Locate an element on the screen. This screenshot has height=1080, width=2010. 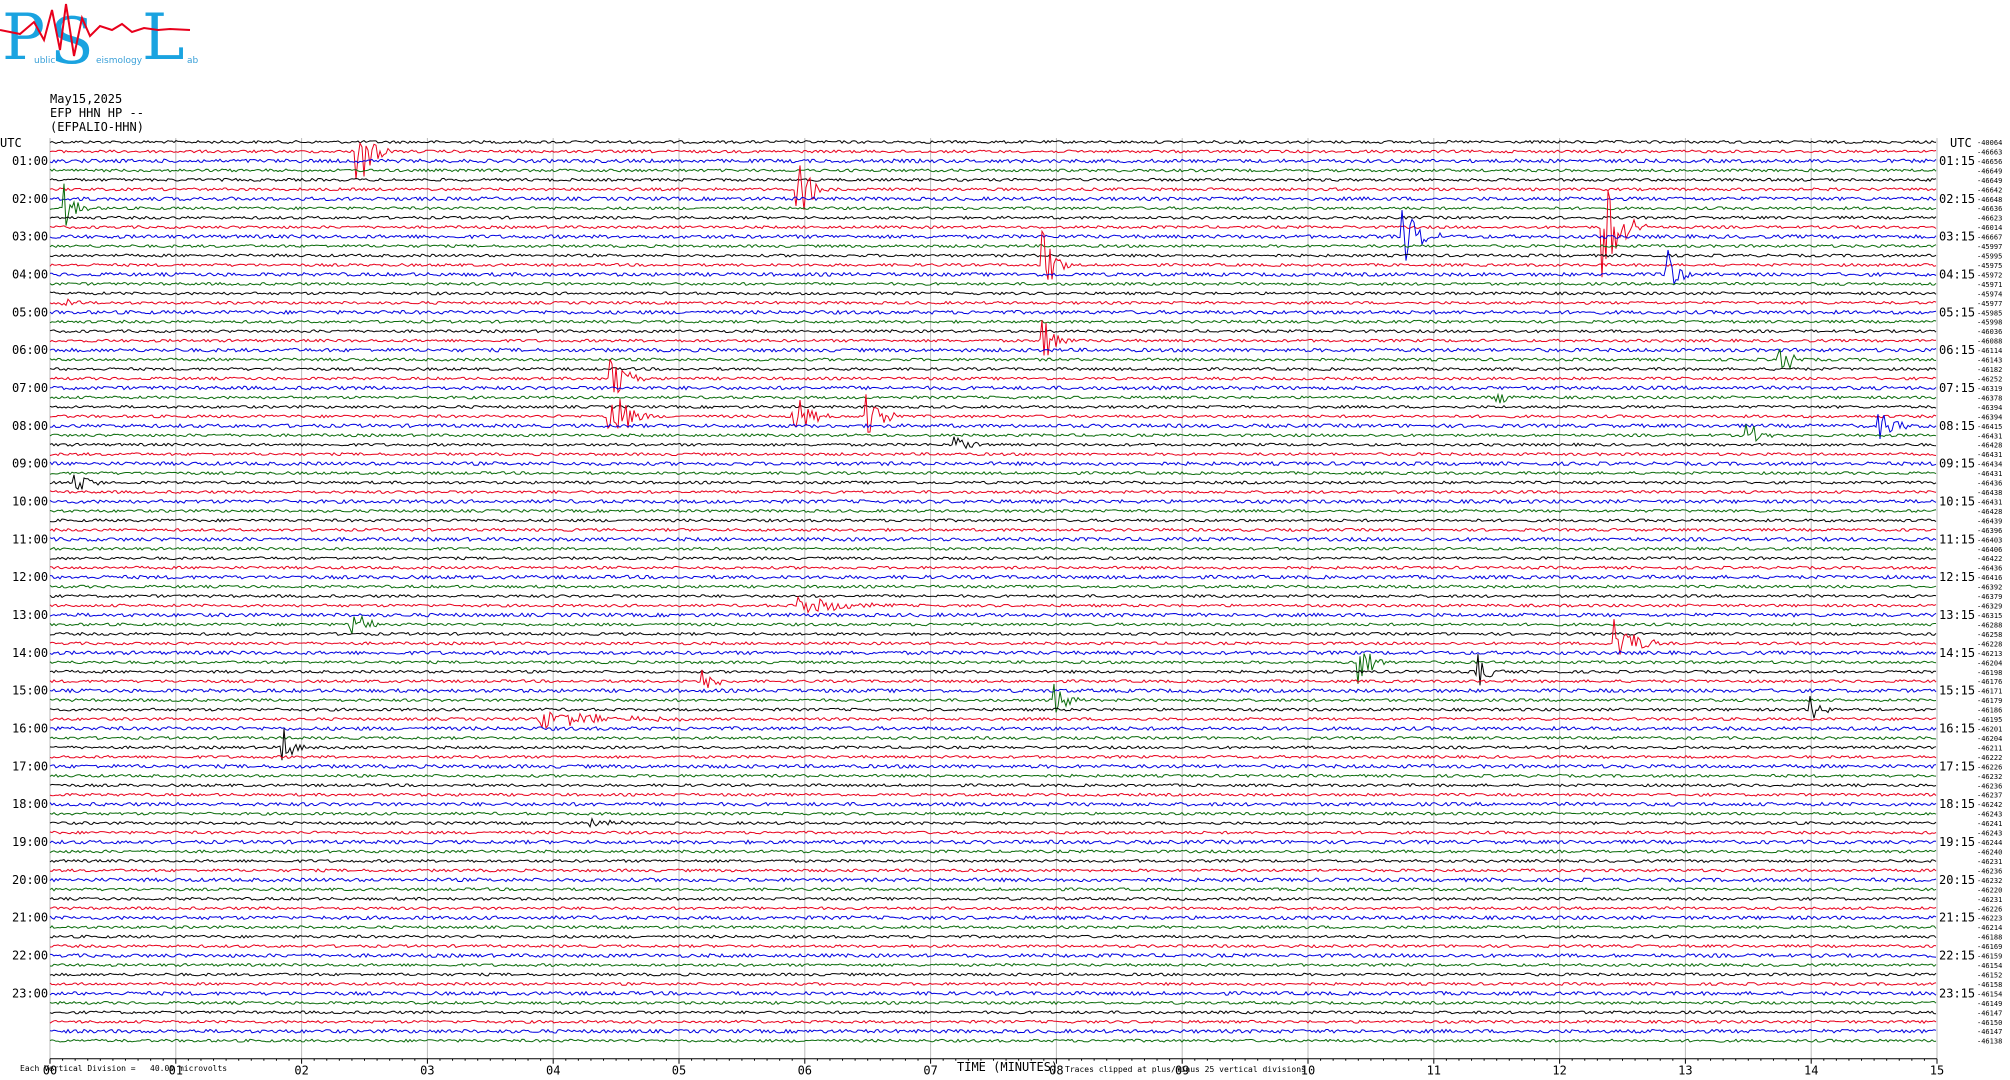
offset-label: -46143 is located at coordinates (1989, 361).